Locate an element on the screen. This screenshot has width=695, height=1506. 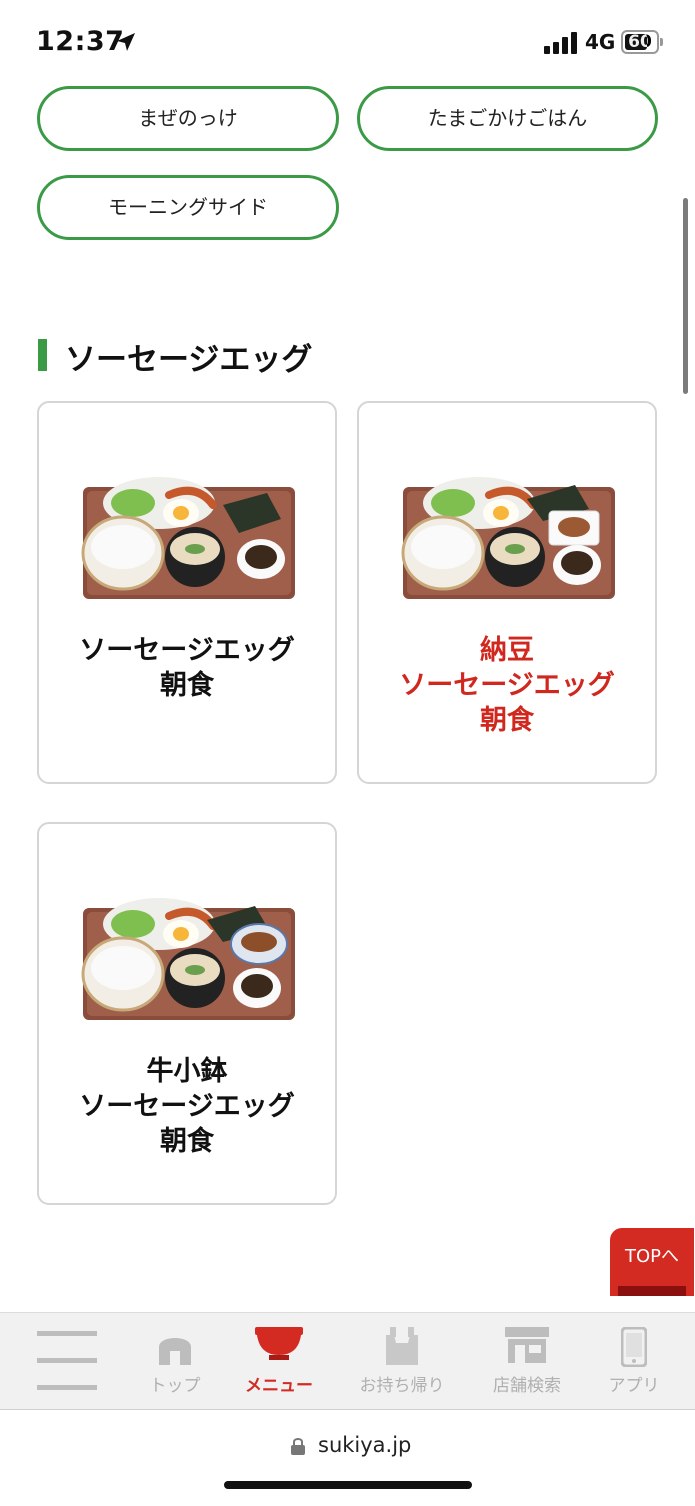
nav-item-top: トップ is located at coordinates (175, 1362).